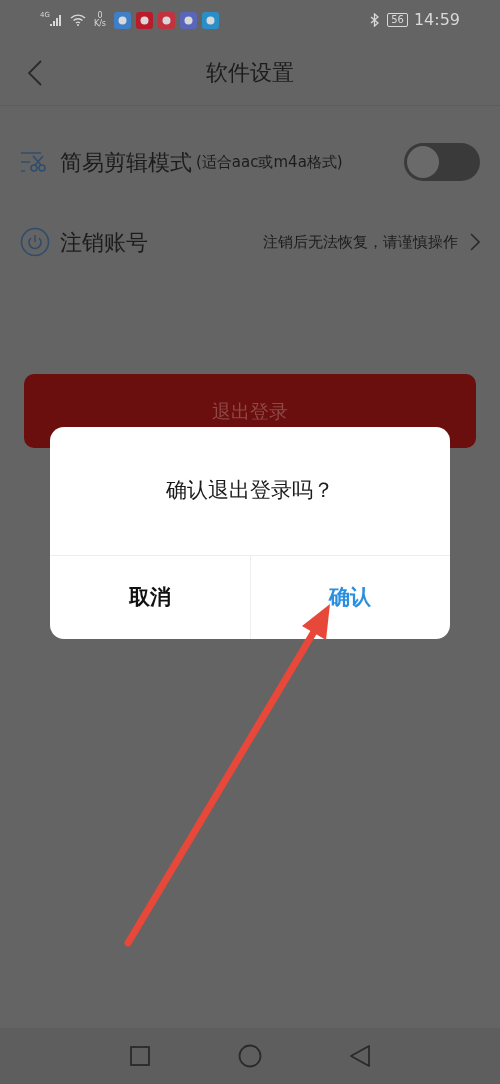 The width and height of the screenshot is (500, 1084). Describe the element at coordinates (77, 20) in the screenshot. I see `wifi-icon` at that location.